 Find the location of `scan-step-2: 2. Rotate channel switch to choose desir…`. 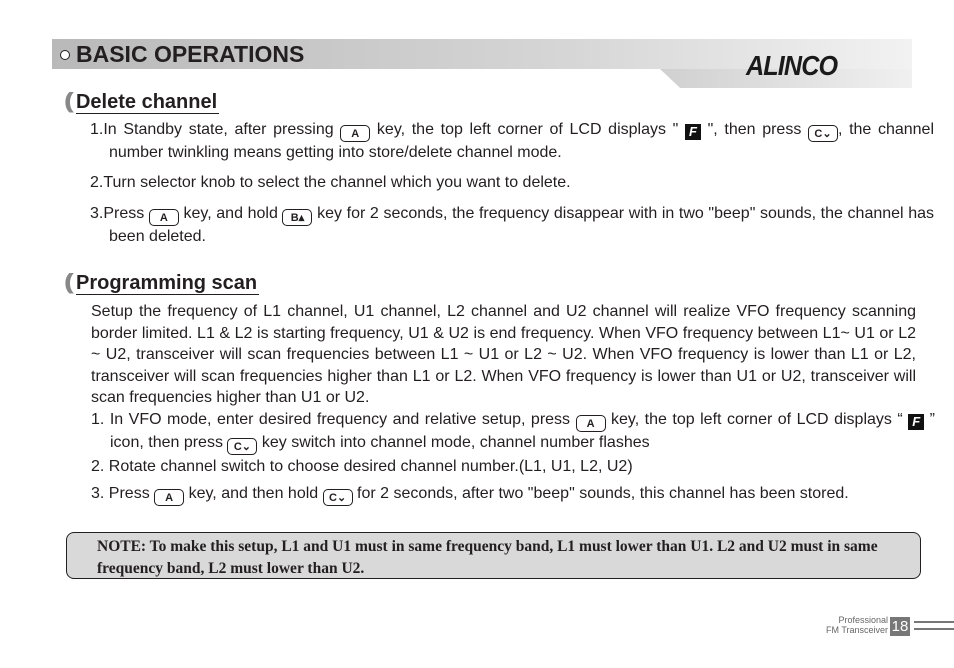

scan-step-2: 2. Rotate channel switch to choose desir… is located at coordinates (362, 466).